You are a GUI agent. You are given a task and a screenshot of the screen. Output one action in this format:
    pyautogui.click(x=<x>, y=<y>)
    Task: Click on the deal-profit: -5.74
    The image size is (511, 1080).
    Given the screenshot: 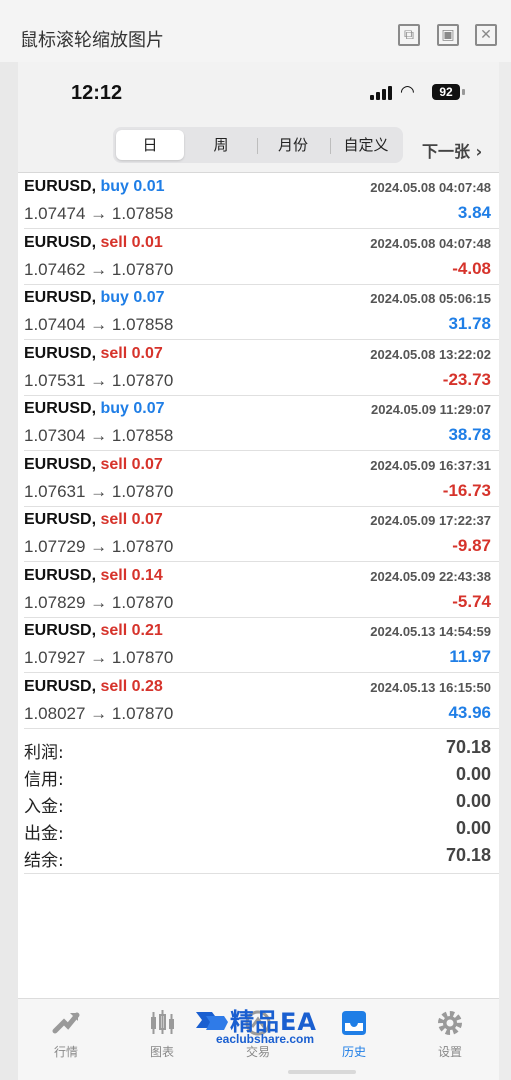 What is the action you would take?
    pyautogui.click(x=471, y=601)
    